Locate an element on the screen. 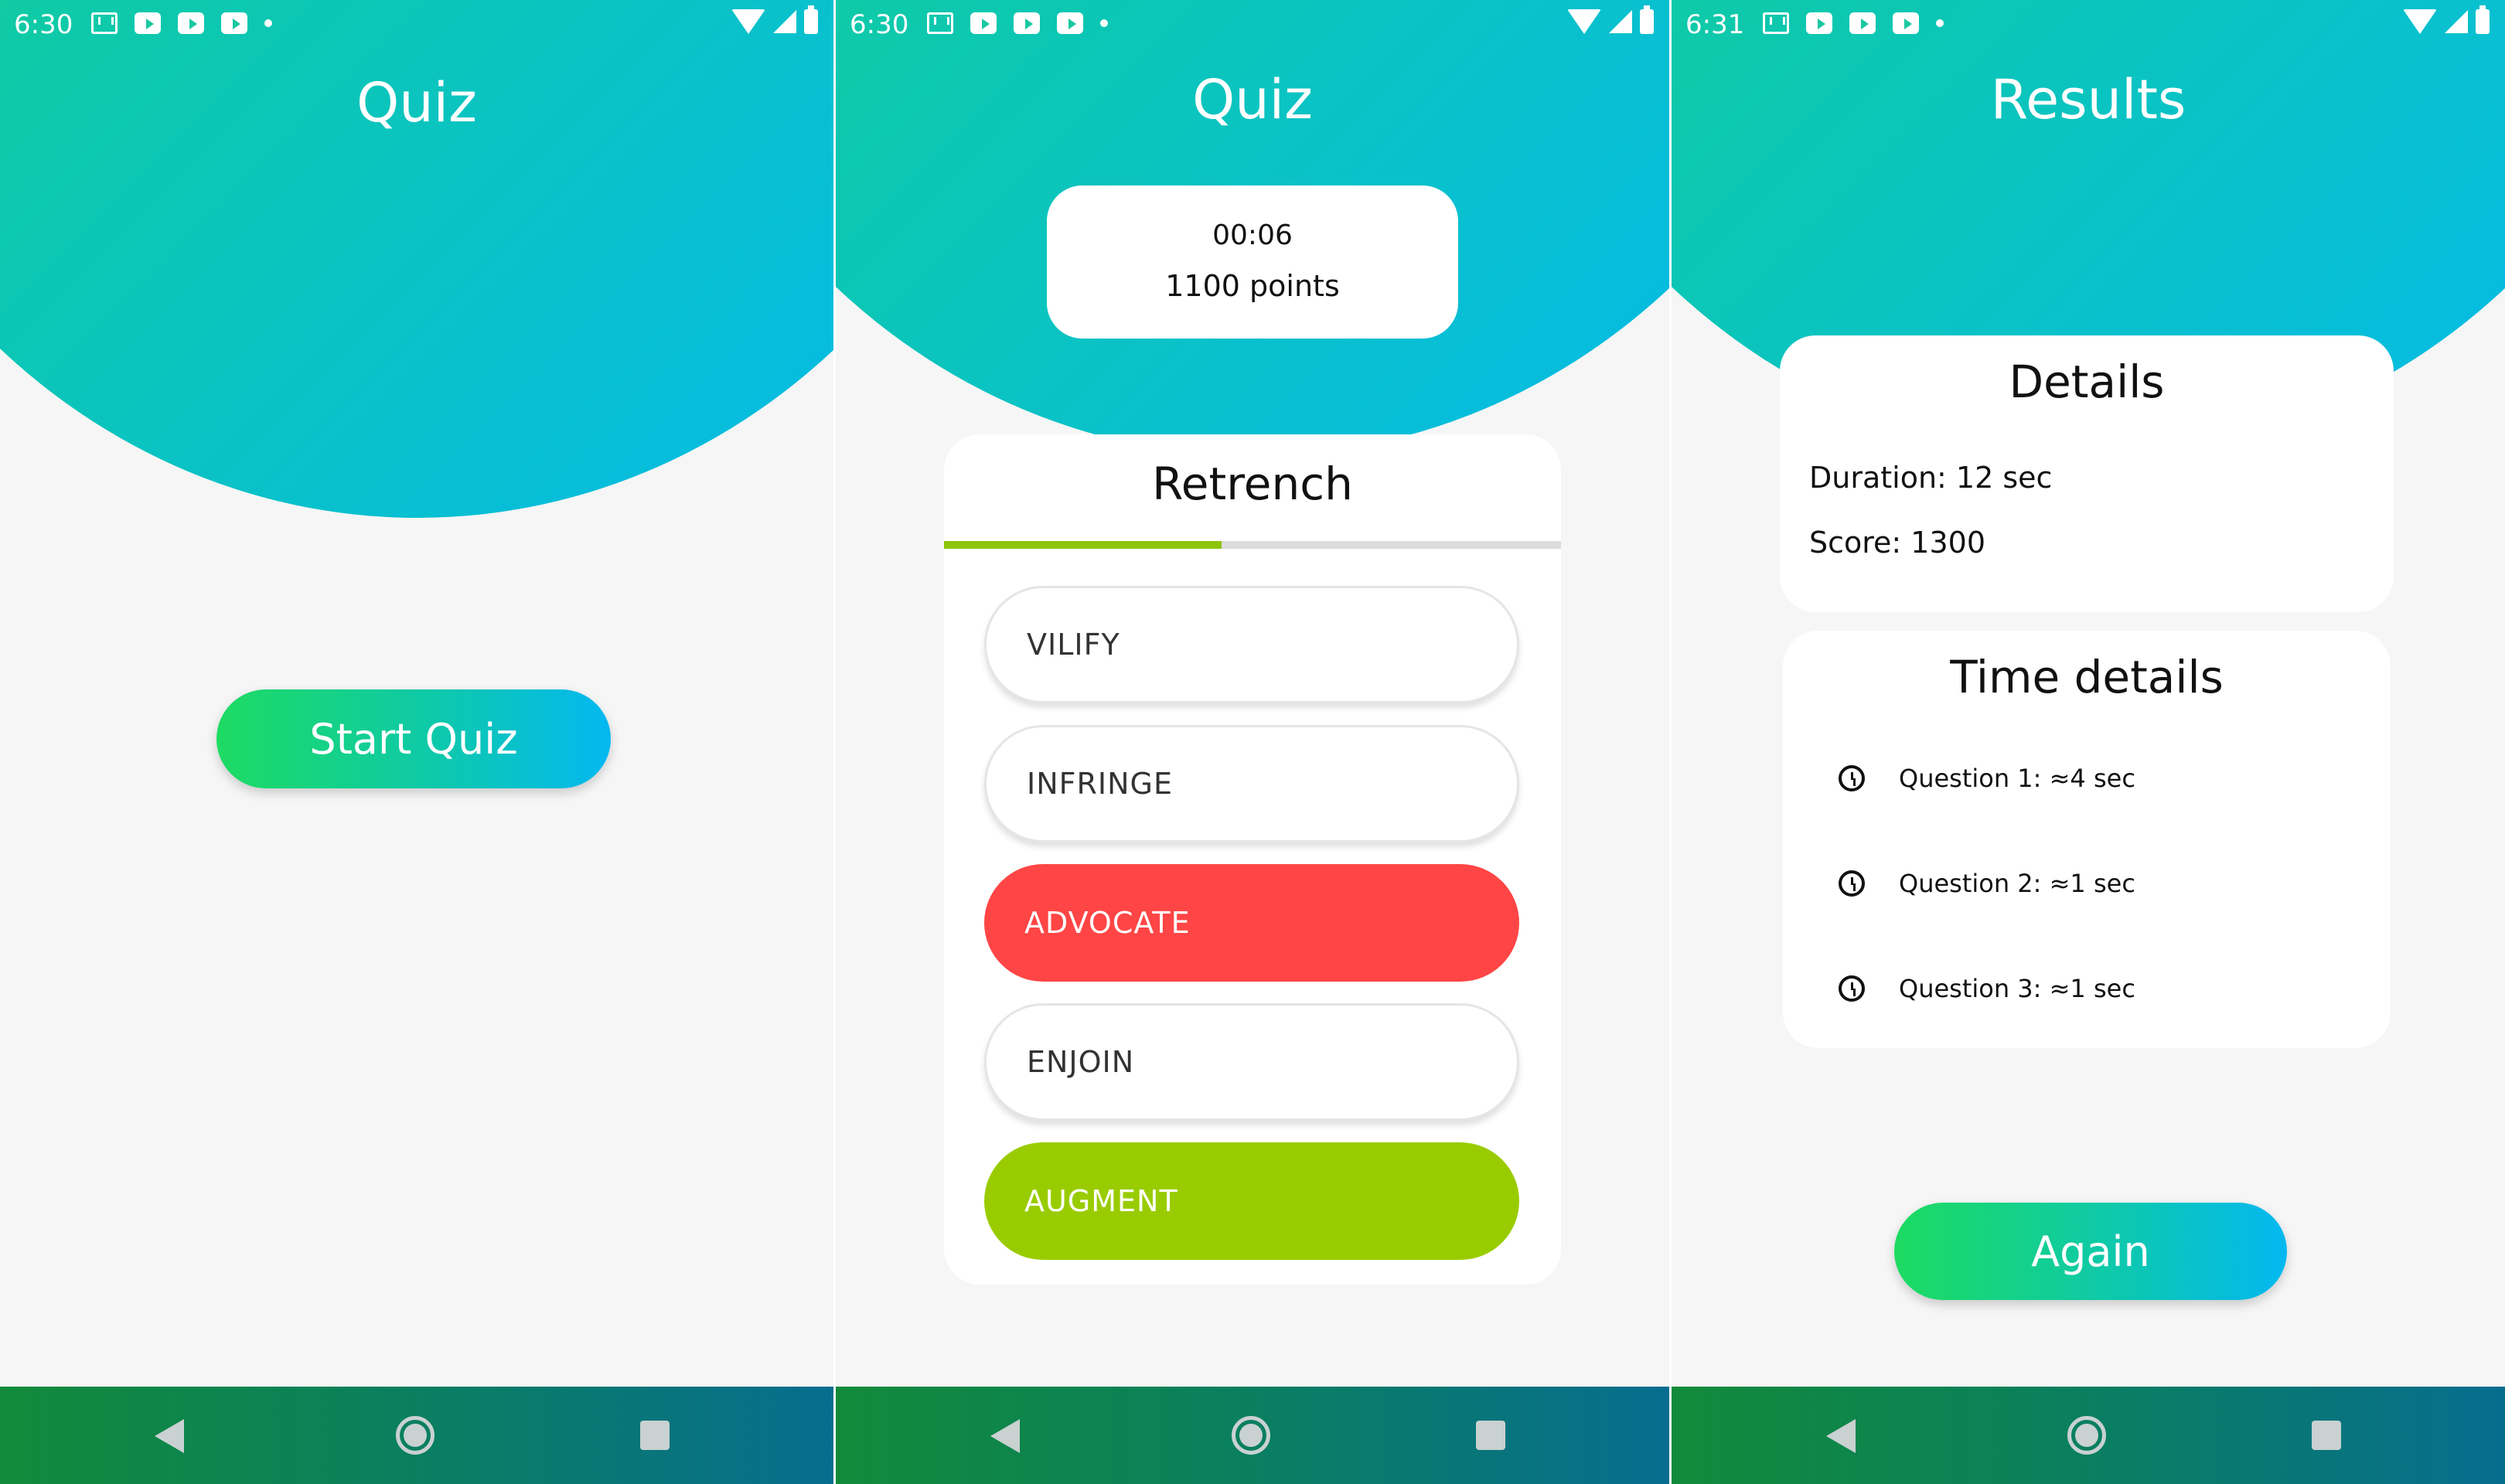 This screenshot has width=2505, height=1484. question-time-row: Question 2: ≈1 sec is located at coordinates (1987, 883).